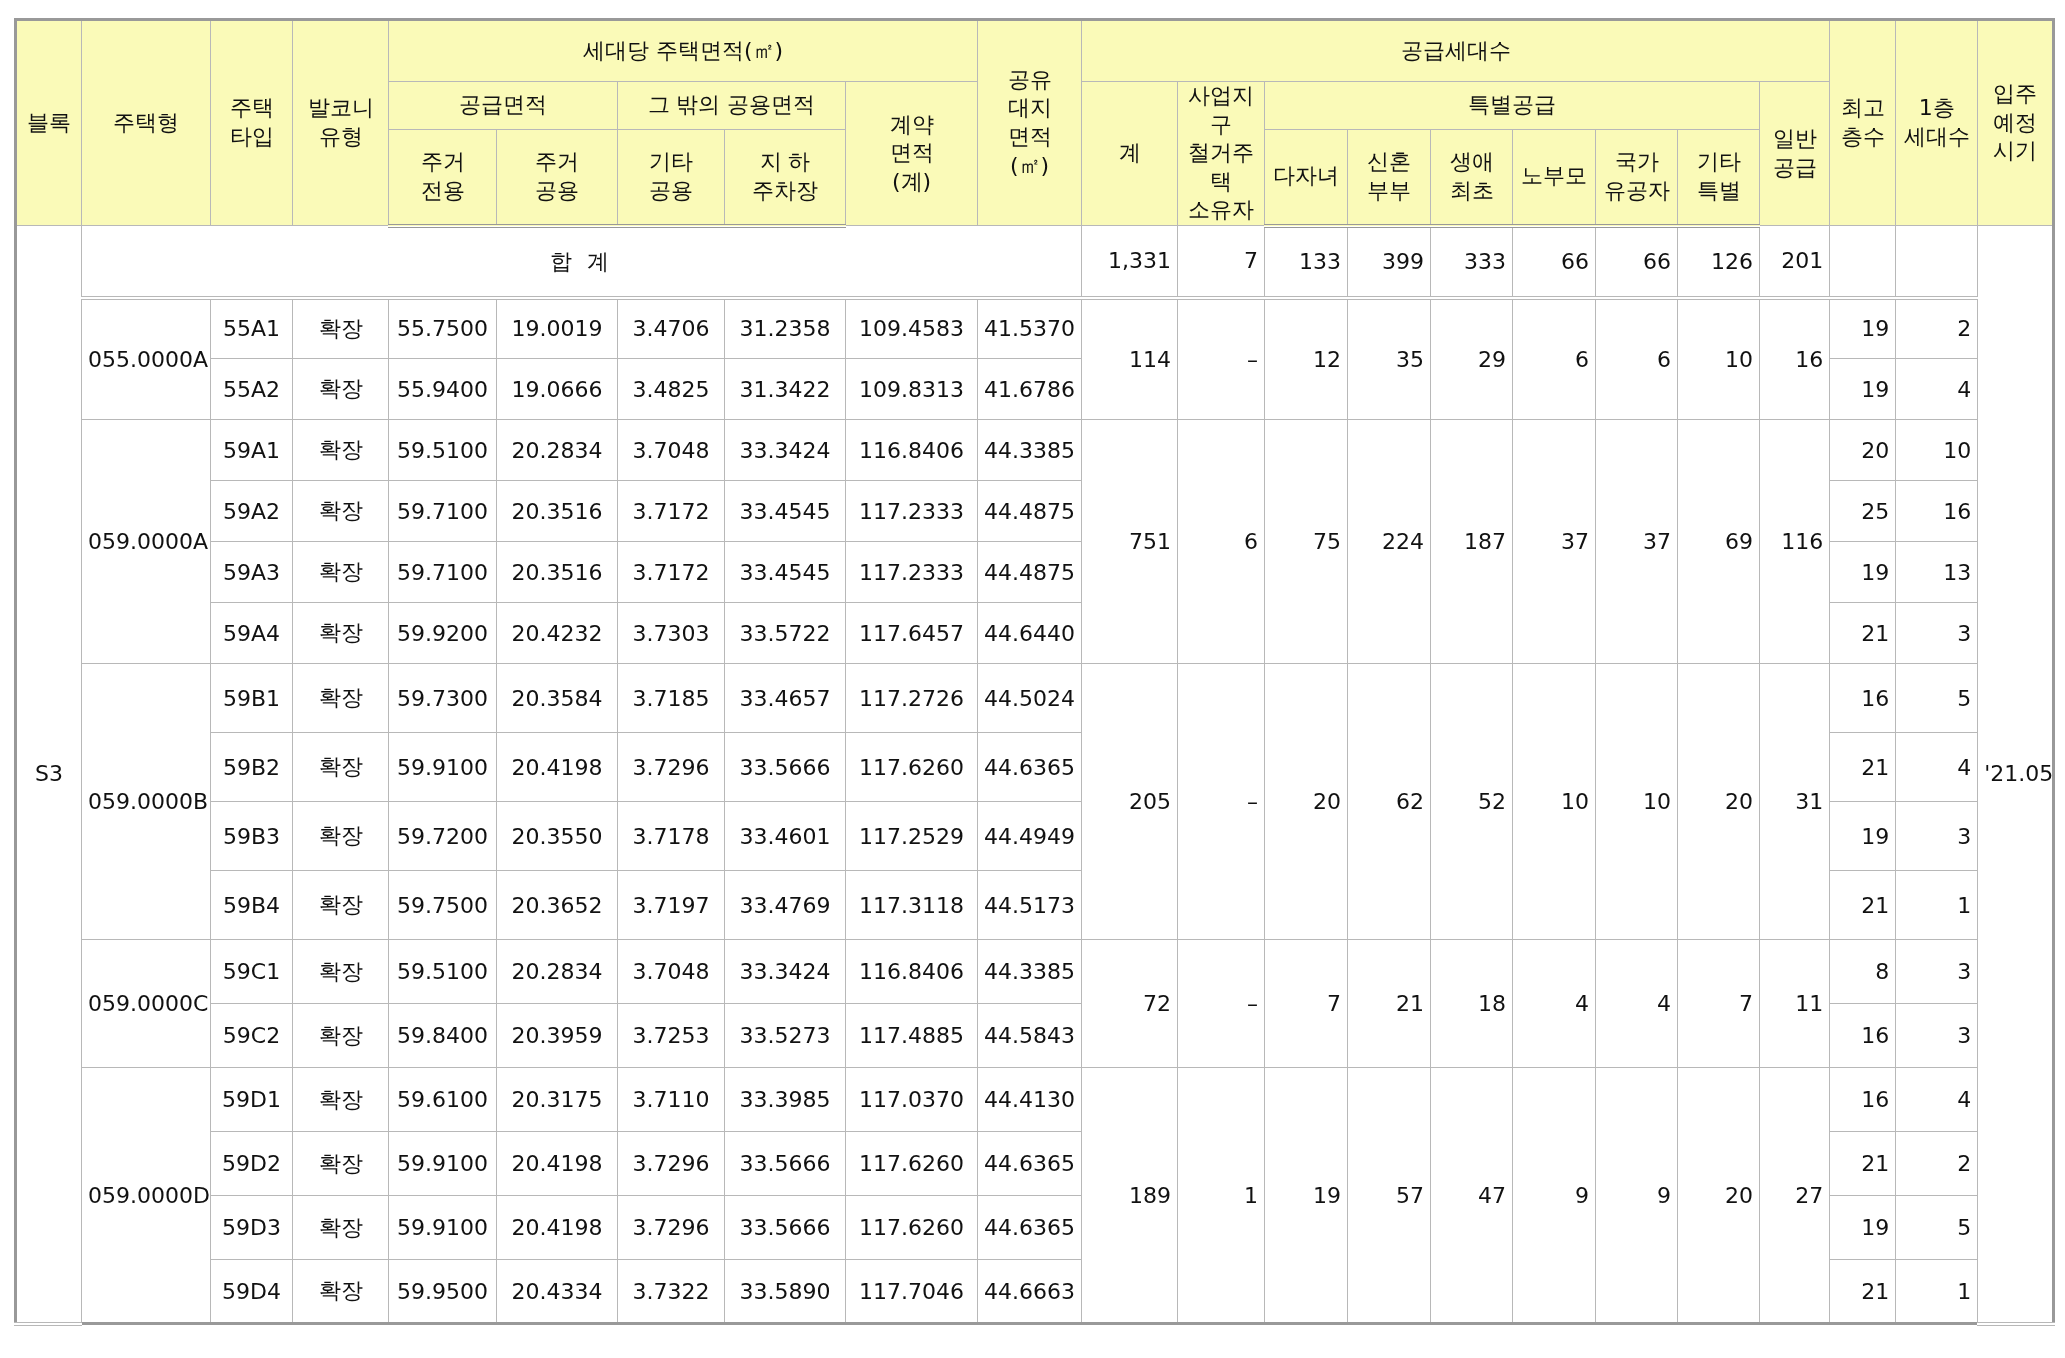  I want to click on table-cell: 59.8400, so click(442, 1035).